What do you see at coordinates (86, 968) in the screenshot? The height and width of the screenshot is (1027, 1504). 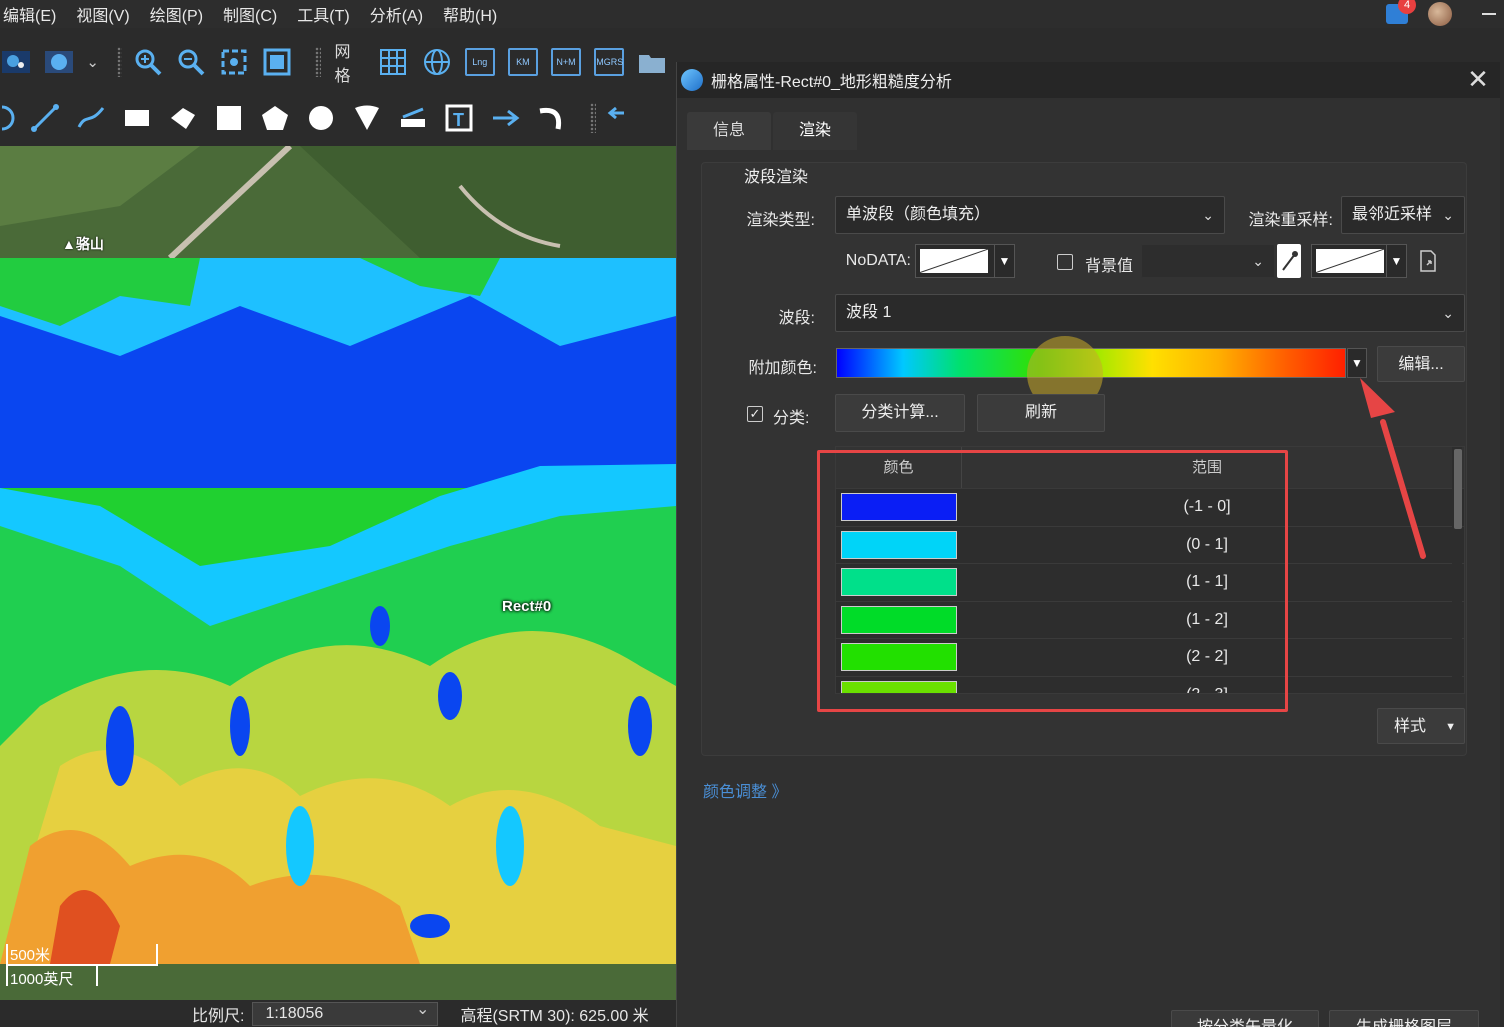 I see `map-scale-bar: 500米 1000英尺` at bounding box center [86, 968].